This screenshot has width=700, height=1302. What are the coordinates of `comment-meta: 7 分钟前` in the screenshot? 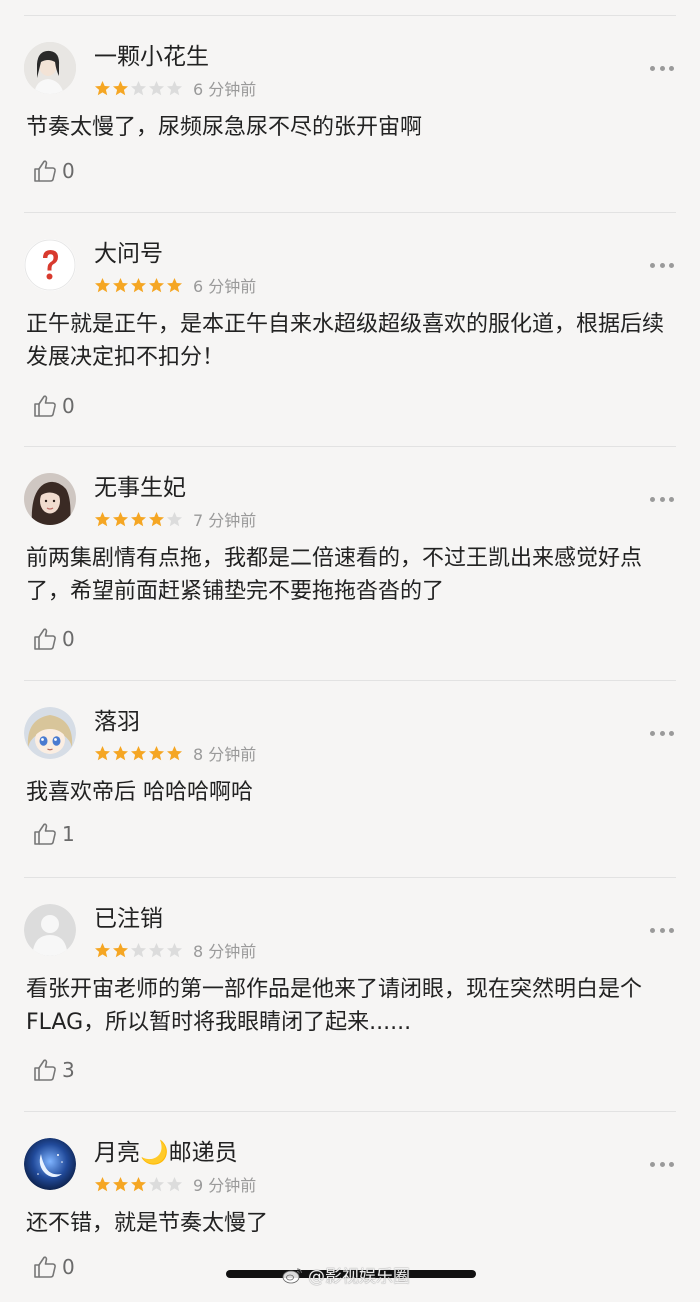 It's located at (175, 519).